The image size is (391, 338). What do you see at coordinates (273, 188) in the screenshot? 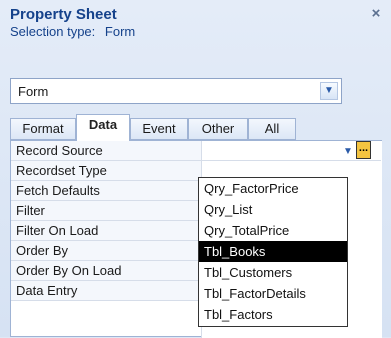
I see `dropdown-option: Qry_FactorPrice` at bounding box center [273, 188].